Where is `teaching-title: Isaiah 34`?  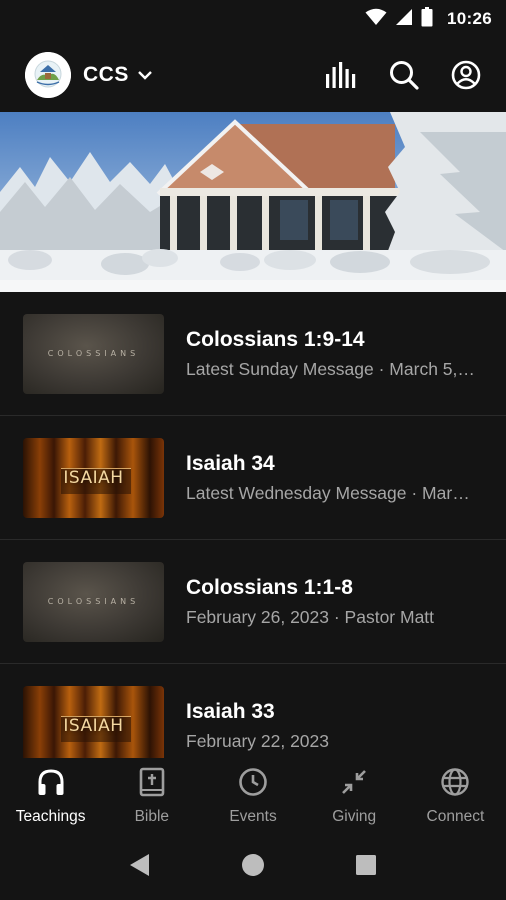 teaching-title: Isaiah 34 is located at coordinates (230, 463).